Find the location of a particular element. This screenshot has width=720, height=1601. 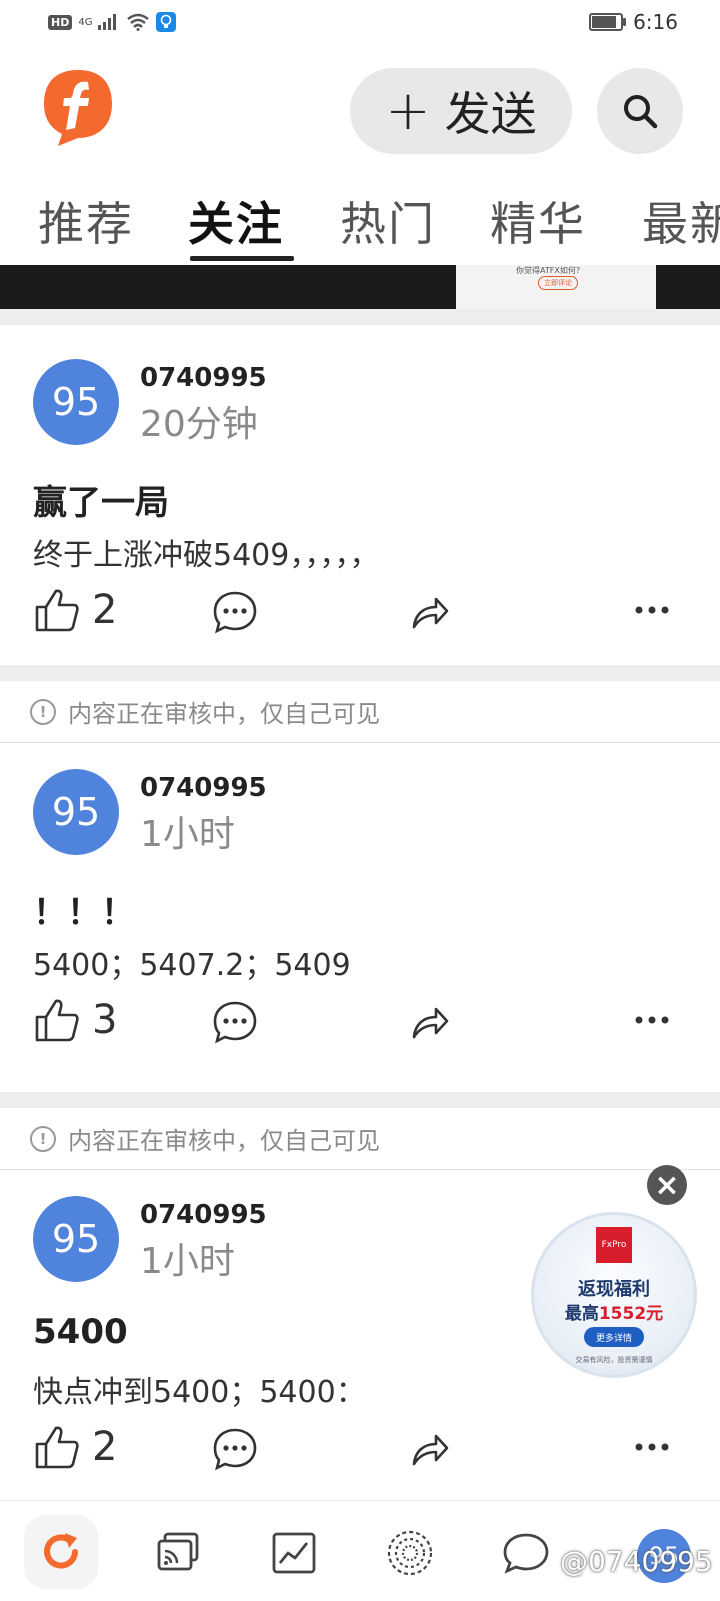

signal-icon is located at coordinates (107, 22).